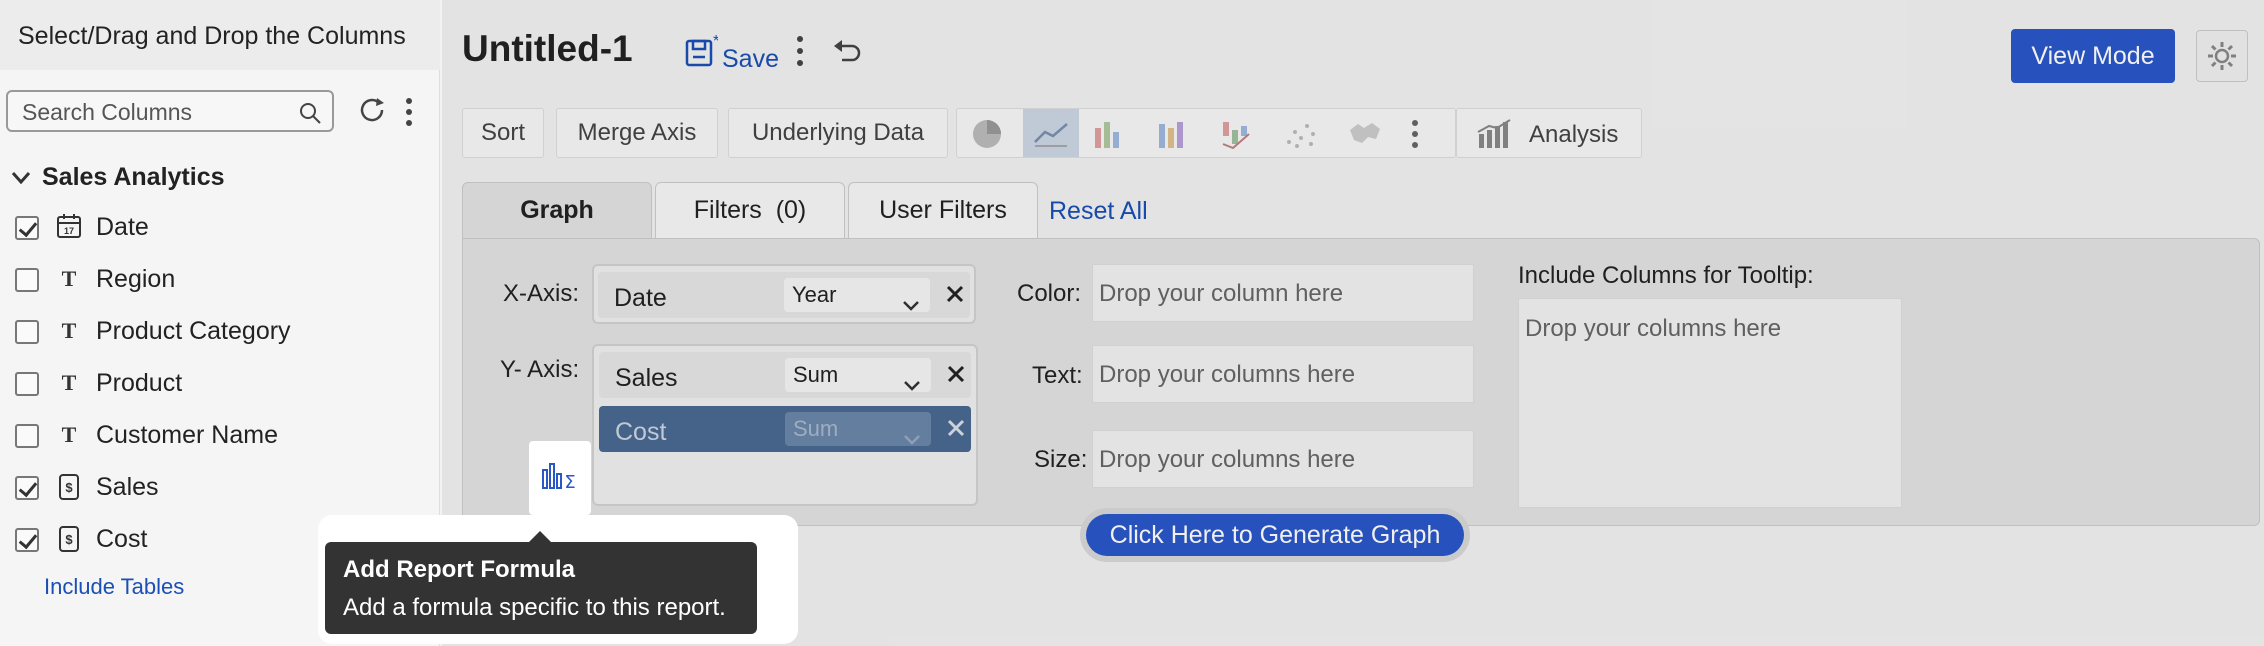 The image size is (2264, 646). Describe the element at coordinates (1283, 459) in the screenshot. I see `size-drop-zone: Drop your columns here` at that location.